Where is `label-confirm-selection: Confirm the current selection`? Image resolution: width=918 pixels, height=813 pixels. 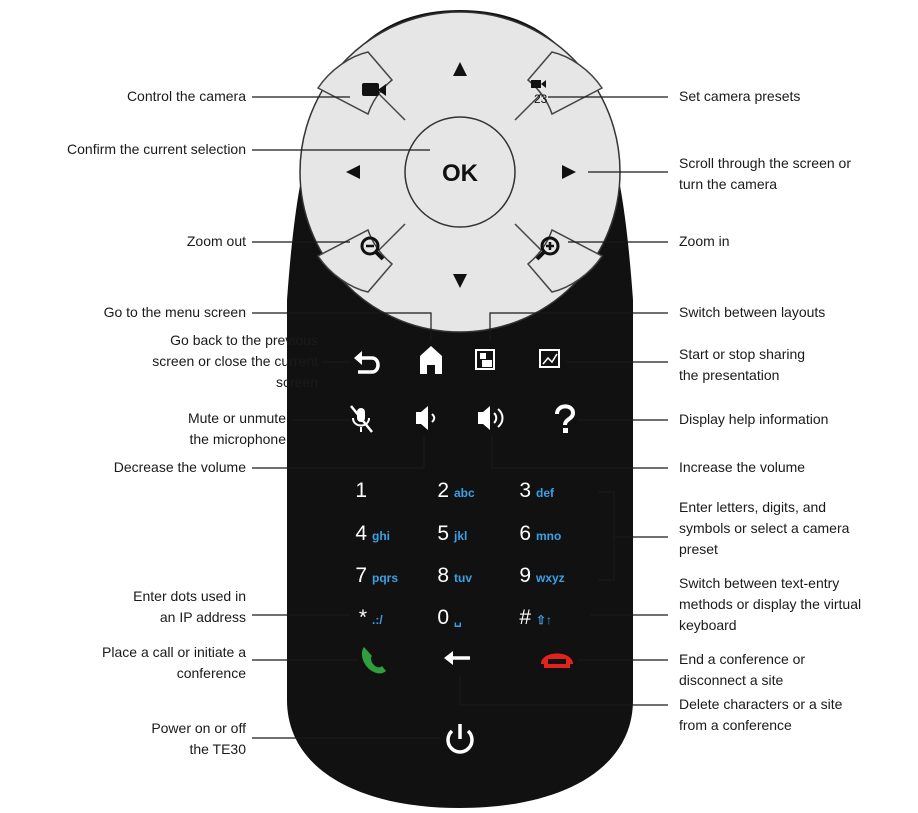
label-confirm-selection: Confirm the current selection is located at coordinates (156, 149).